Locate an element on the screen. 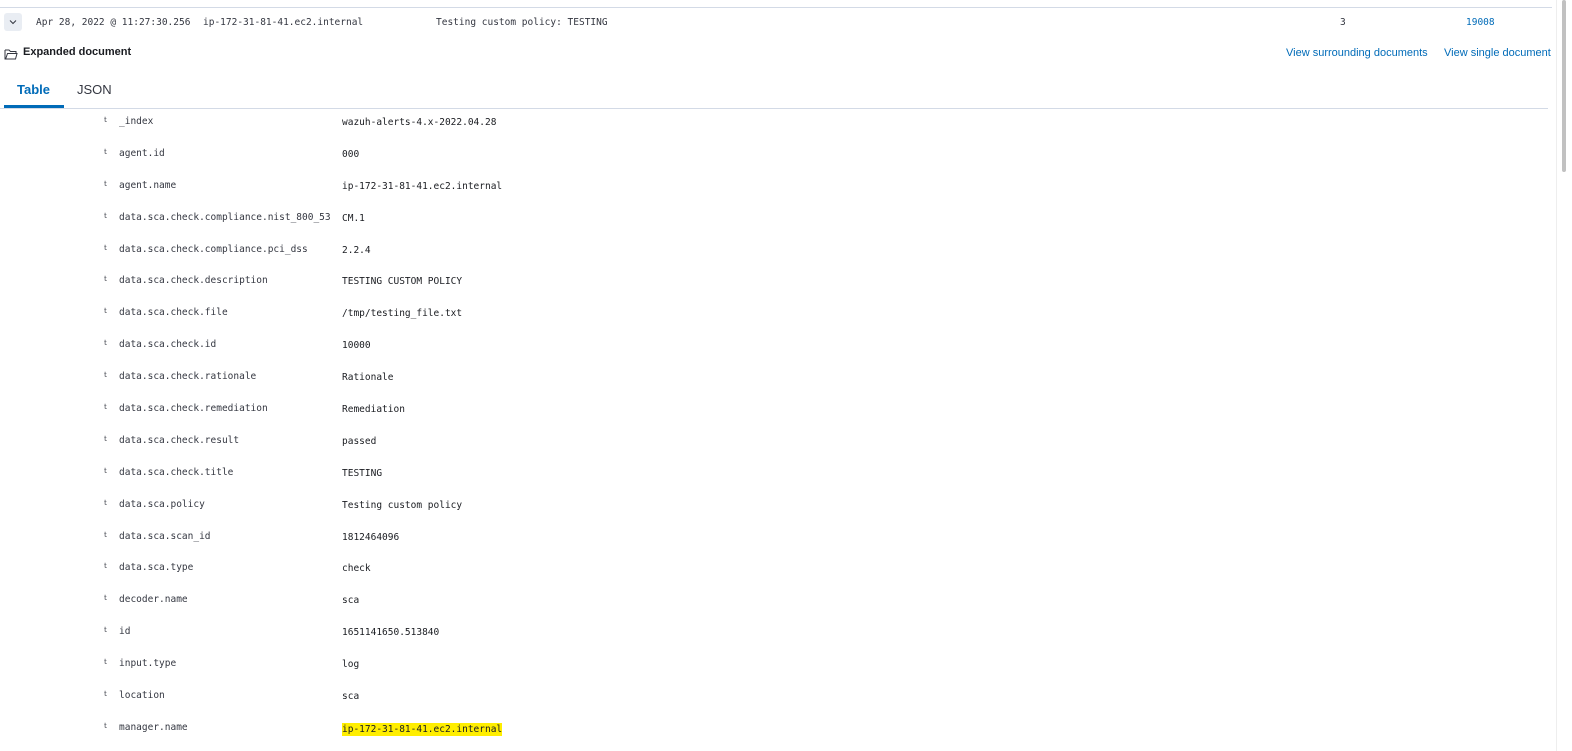 This screenshot has width=1572, height=751. field-value: log is located at coordinates (351, 665).